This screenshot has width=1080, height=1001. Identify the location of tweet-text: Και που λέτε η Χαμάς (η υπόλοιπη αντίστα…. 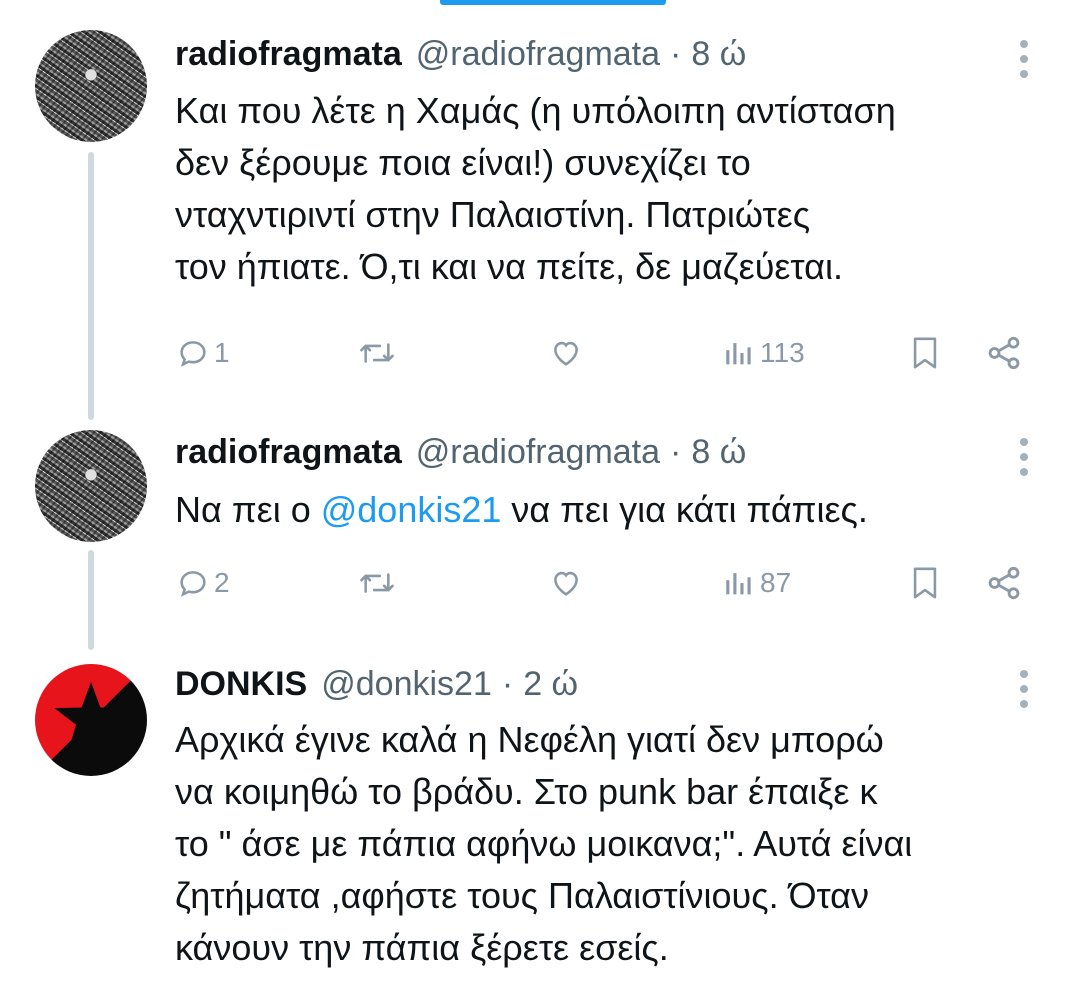
(535, 188).